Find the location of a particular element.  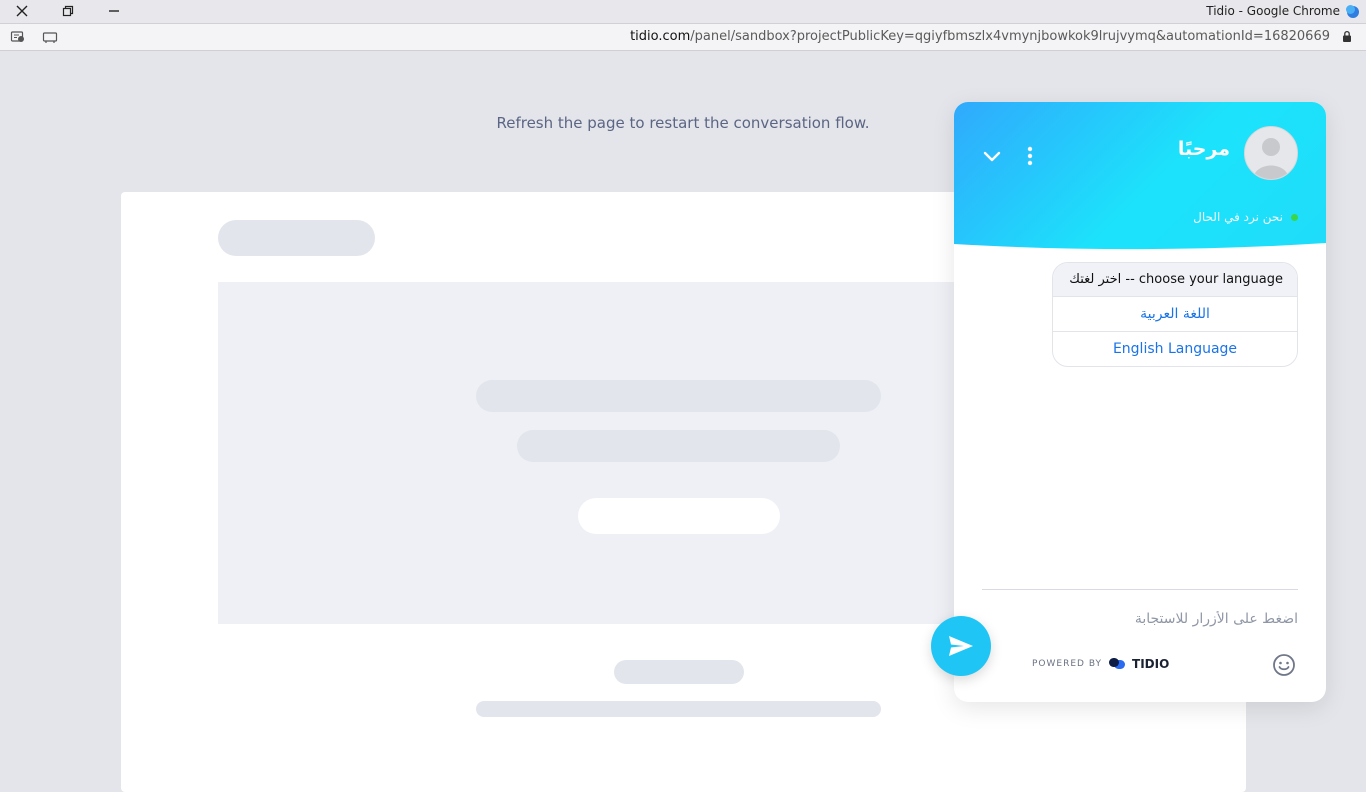

url-domain: tidio.com is located at coordinates (660, 36).